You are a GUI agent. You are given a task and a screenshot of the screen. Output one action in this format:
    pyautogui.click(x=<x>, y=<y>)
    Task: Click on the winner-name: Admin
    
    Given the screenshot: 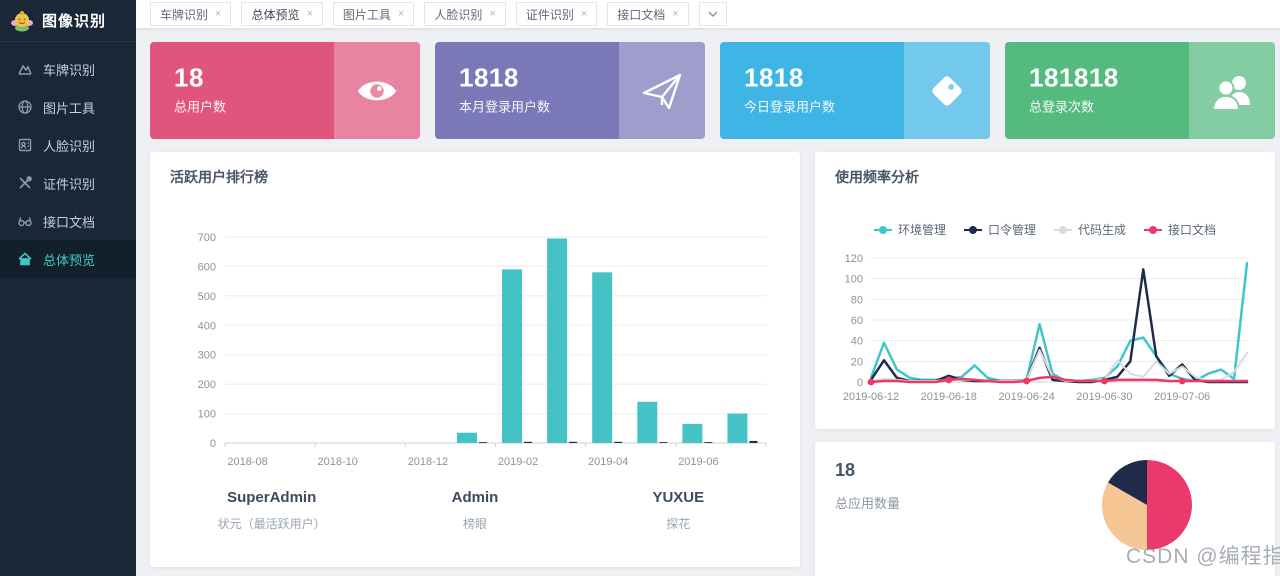 What is the action you would take?
    pyautogui.click(x=475, y=497)
    